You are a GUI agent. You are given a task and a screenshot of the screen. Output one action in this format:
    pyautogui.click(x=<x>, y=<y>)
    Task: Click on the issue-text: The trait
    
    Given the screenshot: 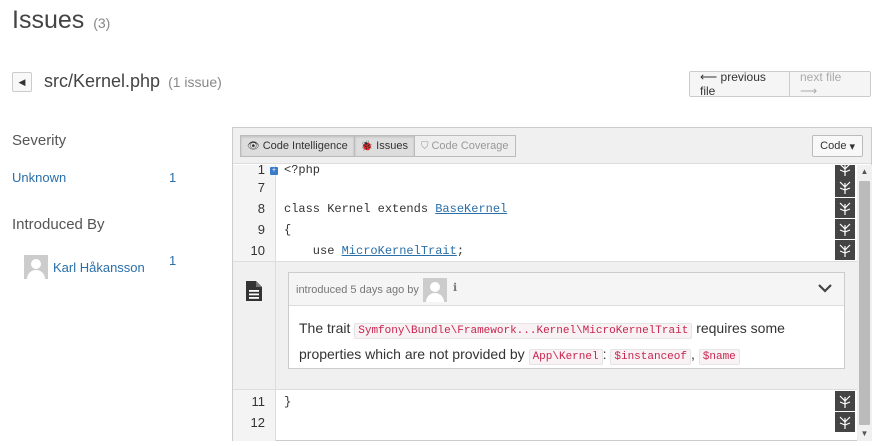 What is the action you would take?
    pyautogui.click(x=327, y=328)
    